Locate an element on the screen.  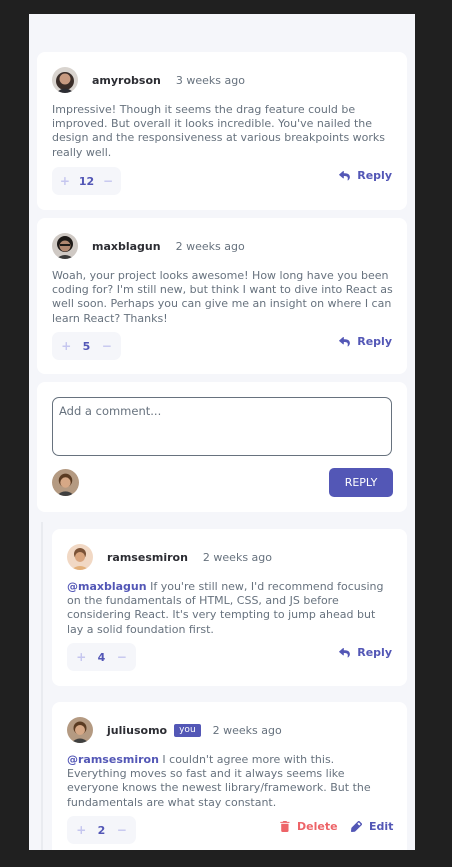
comment-header: juliusomo you 2 weeks ago is located at coordinates (174, 730).